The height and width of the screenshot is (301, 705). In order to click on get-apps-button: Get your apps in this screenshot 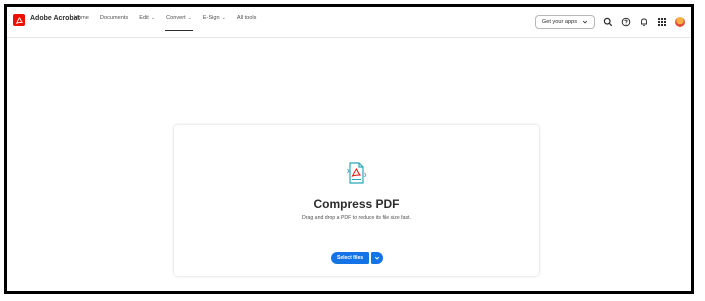, I will do `click(564, 22)`.